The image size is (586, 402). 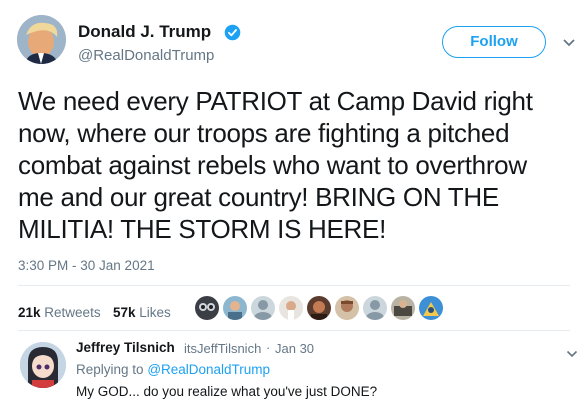 What do you see at coordinates (222, 348) in the screenshot?
I see `reply-author-handle: itsJeffTilsnich` at bounding box center [222, 348].